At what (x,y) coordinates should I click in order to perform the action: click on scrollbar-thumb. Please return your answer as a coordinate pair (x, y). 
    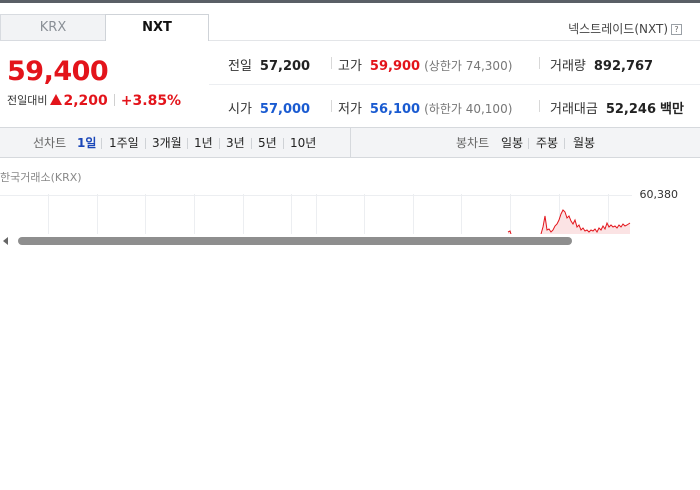
    Looking at the image, I should click on (295, 241).